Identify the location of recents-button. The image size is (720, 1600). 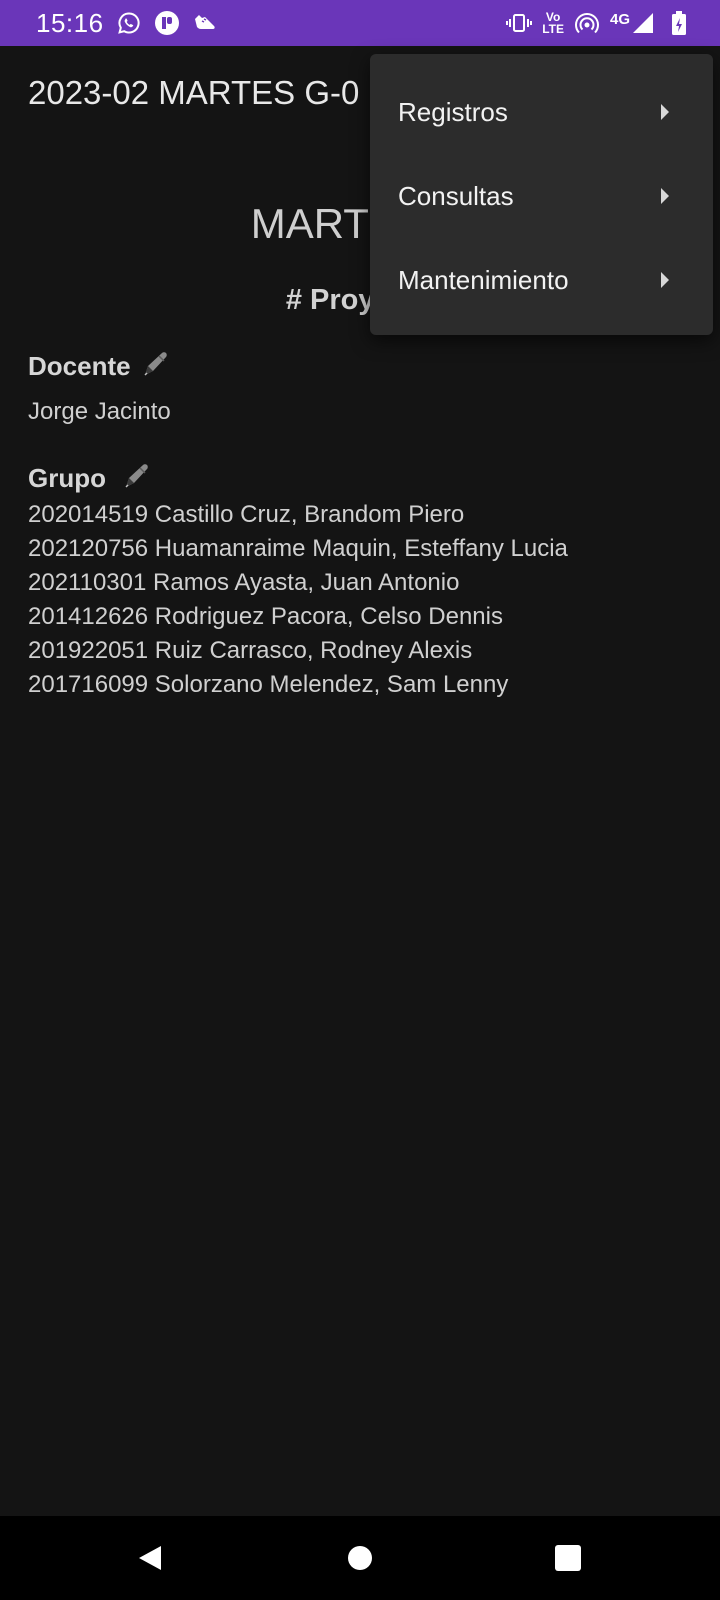
(568, 1558).